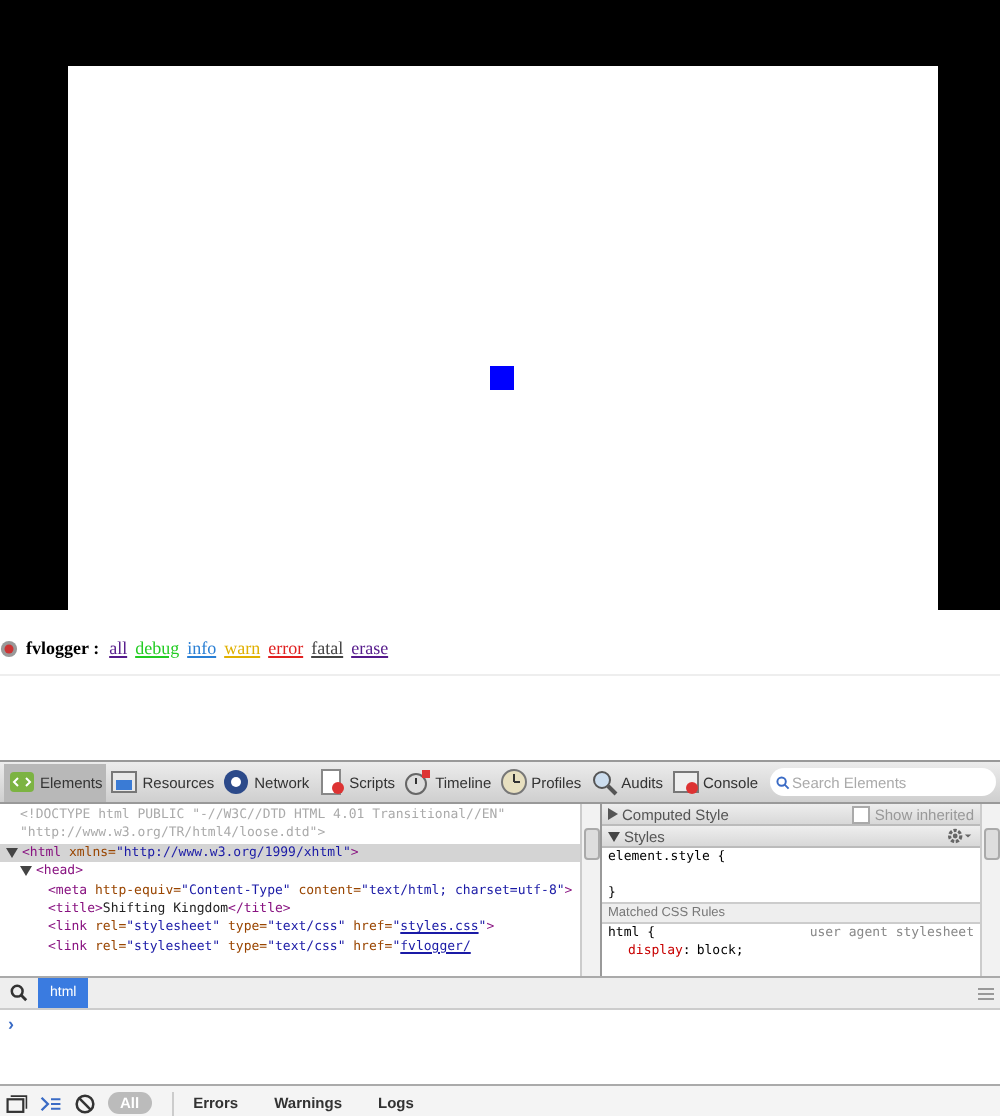 The image size is (1000, 1116). I want to click on clock-icon, so click(513, 782).